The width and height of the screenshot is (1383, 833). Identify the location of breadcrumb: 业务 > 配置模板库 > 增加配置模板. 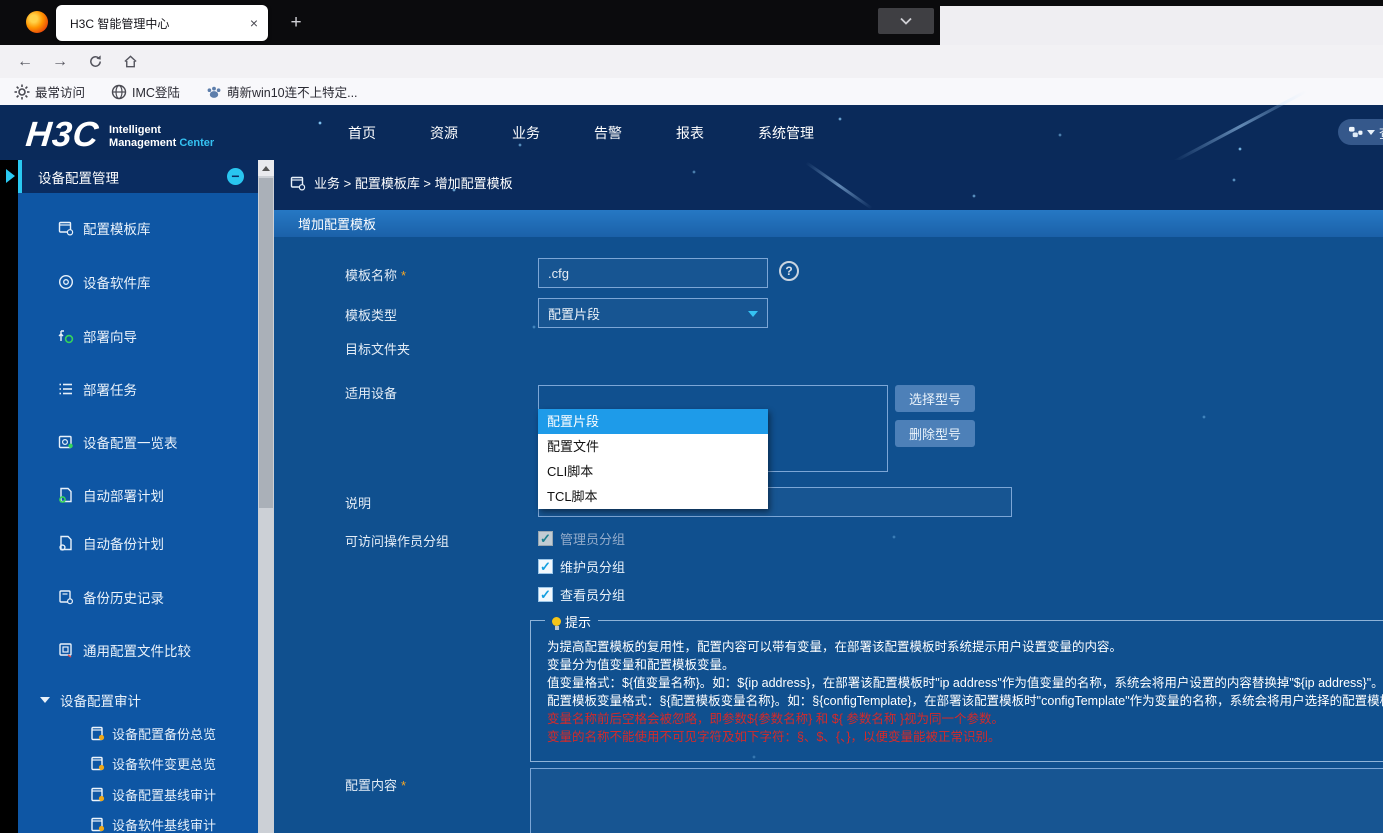
(401, 182).